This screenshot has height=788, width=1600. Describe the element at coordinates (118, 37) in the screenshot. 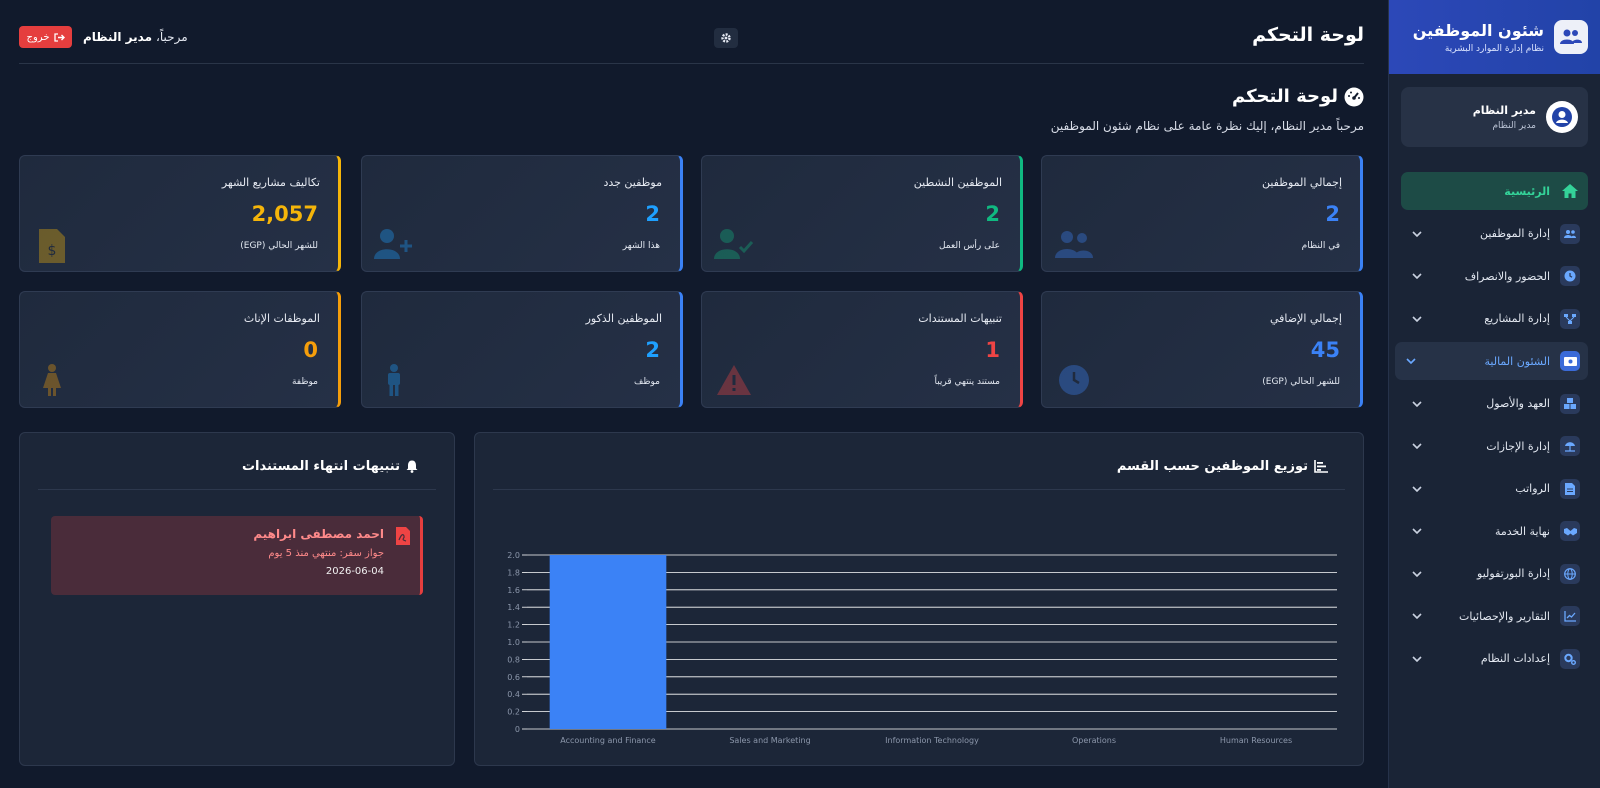

I see `welcome-name: مدير النظام` at that location.